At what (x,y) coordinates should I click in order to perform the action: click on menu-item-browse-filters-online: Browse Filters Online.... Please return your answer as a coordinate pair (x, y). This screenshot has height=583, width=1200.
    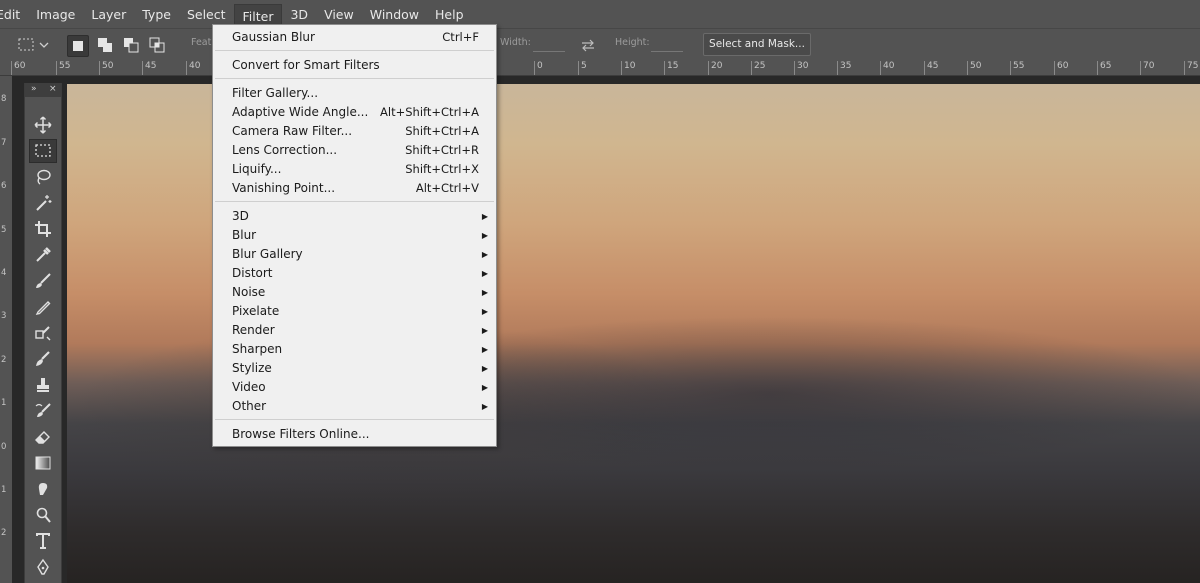
    Looking at the image, I should click on (354, 434).